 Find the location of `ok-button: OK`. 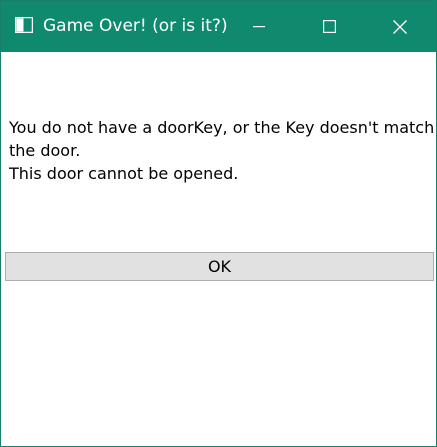

ok-button: OK is located at coordinates (219, 266).